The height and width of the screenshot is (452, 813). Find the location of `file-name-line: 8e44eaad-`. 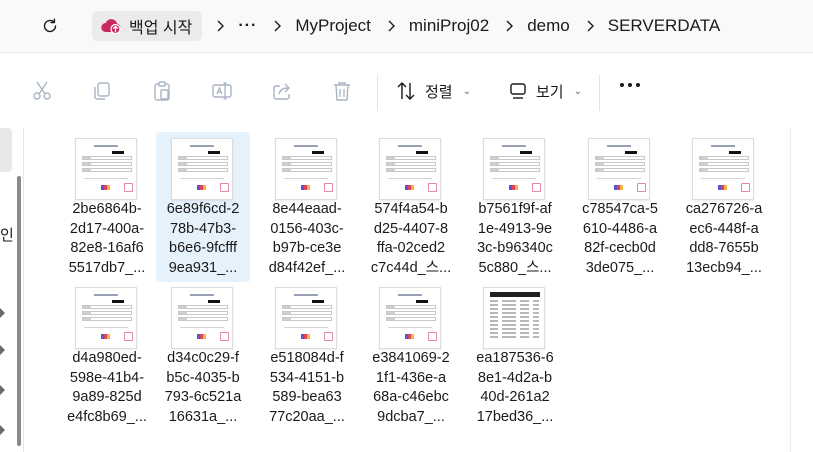

file-name-line: 8e44eaad- is located at coordinates (307, 209).